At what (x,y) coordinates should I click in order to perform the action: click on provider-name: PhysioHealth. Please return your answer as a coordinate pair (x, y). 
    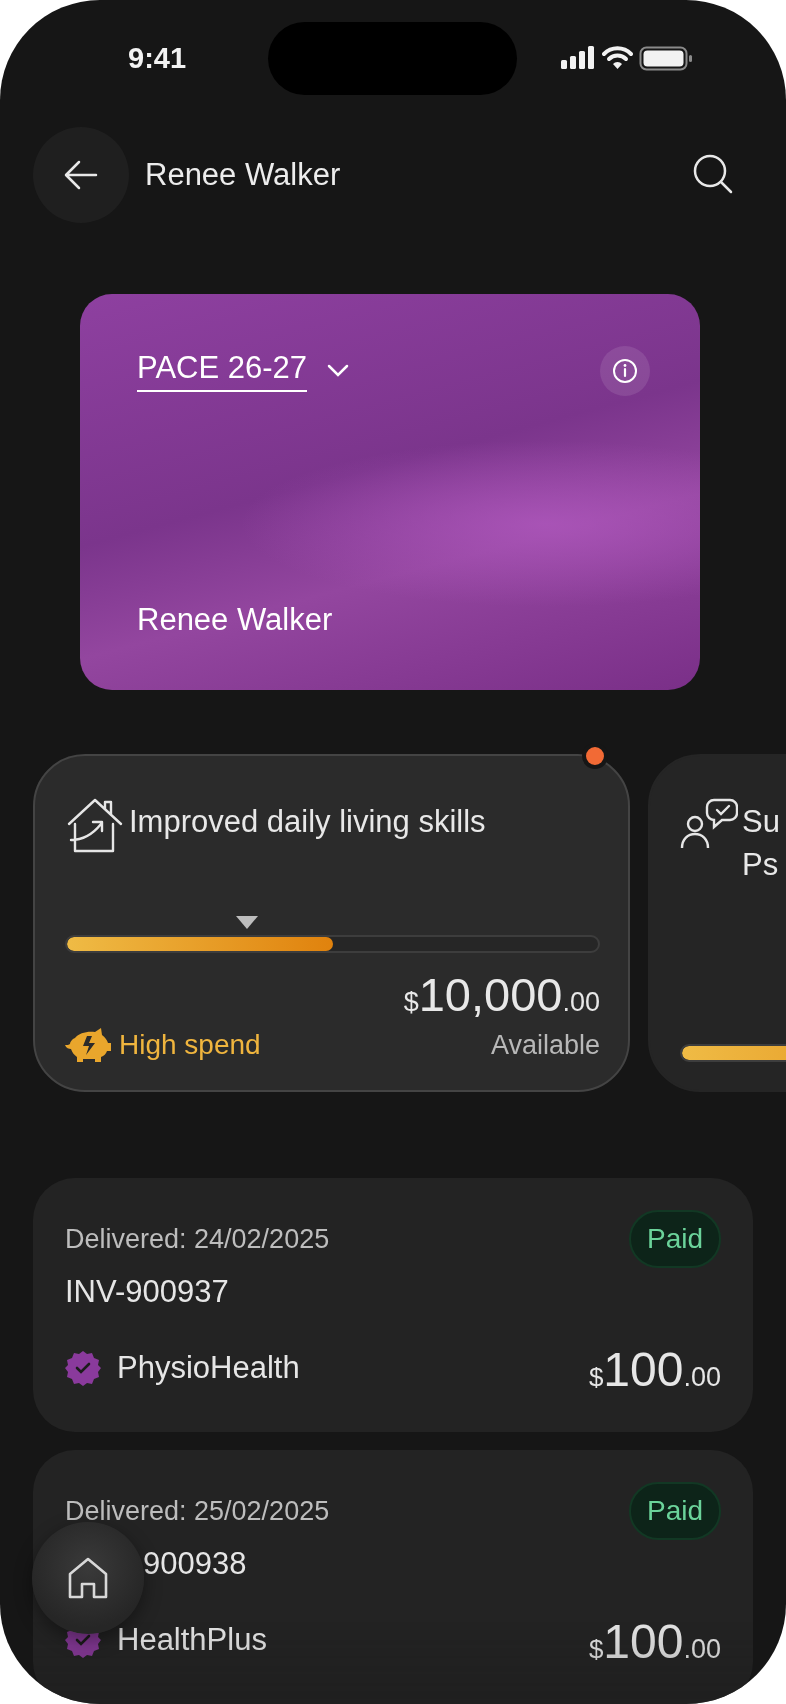
    Looking at the image, I should click on (208, 1368).